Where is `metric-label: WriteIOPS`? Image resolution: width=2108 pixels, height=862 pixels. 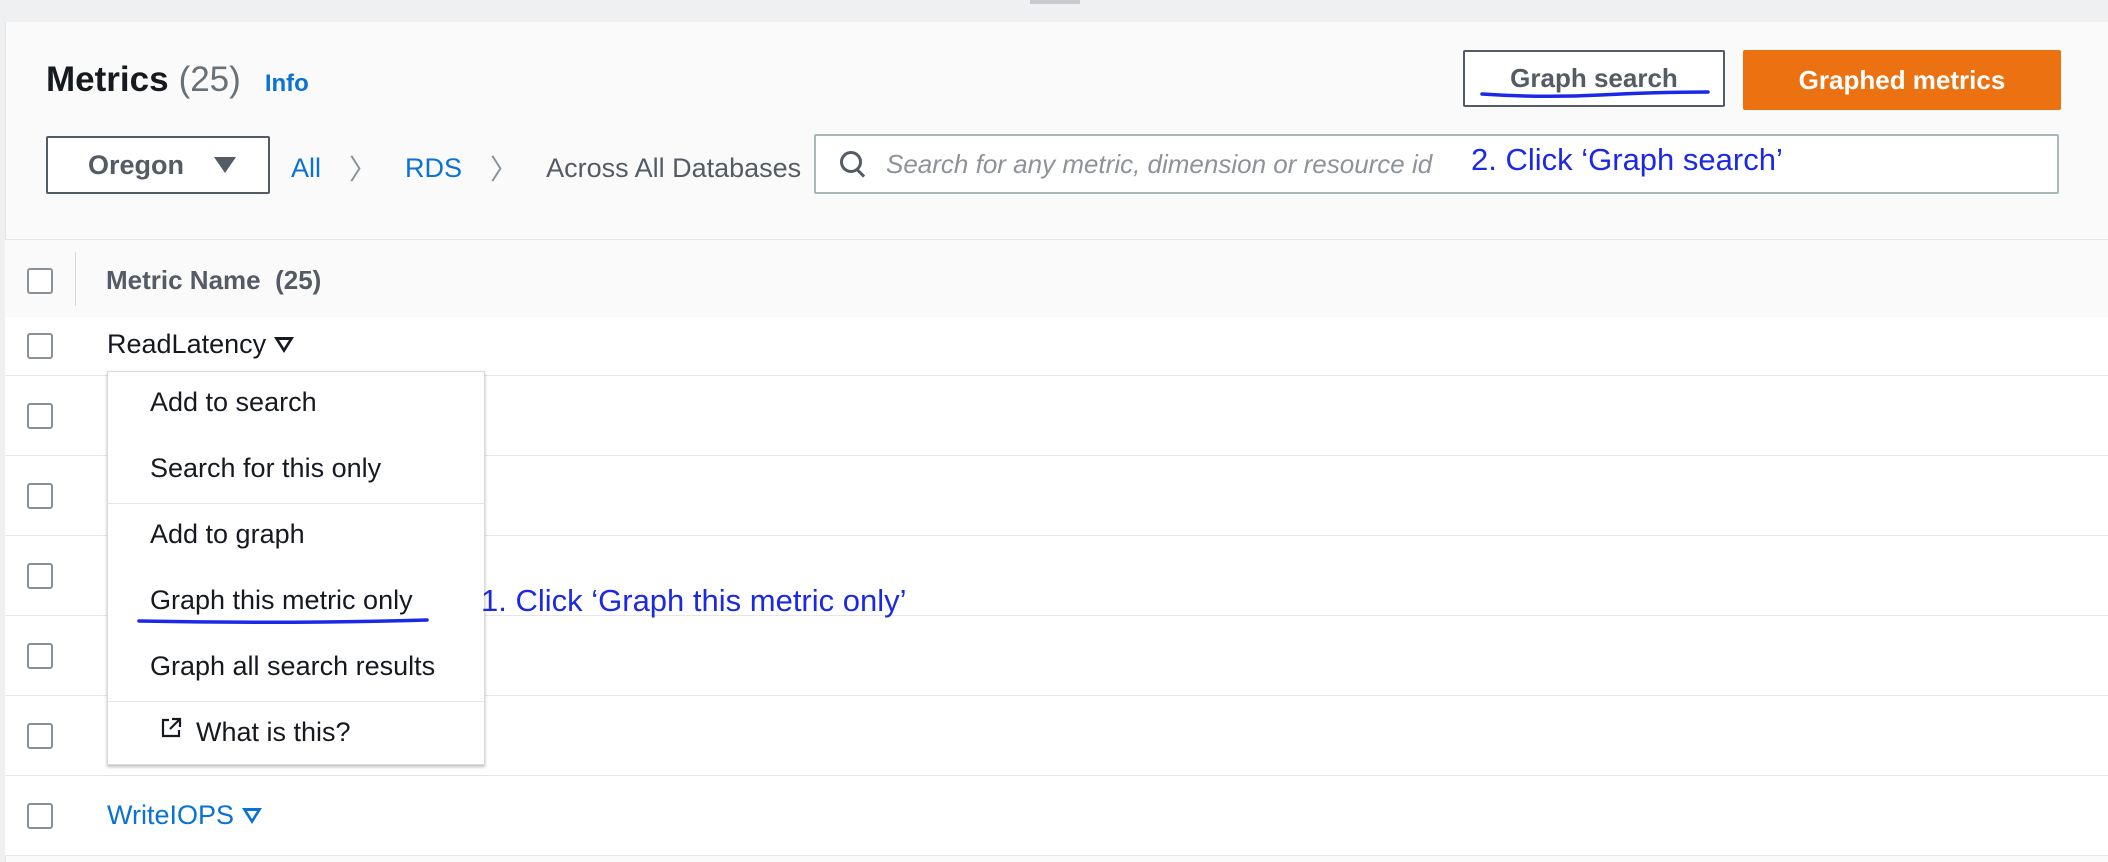
metric-label: WriteIOPS is located at coordinates (171, 815).